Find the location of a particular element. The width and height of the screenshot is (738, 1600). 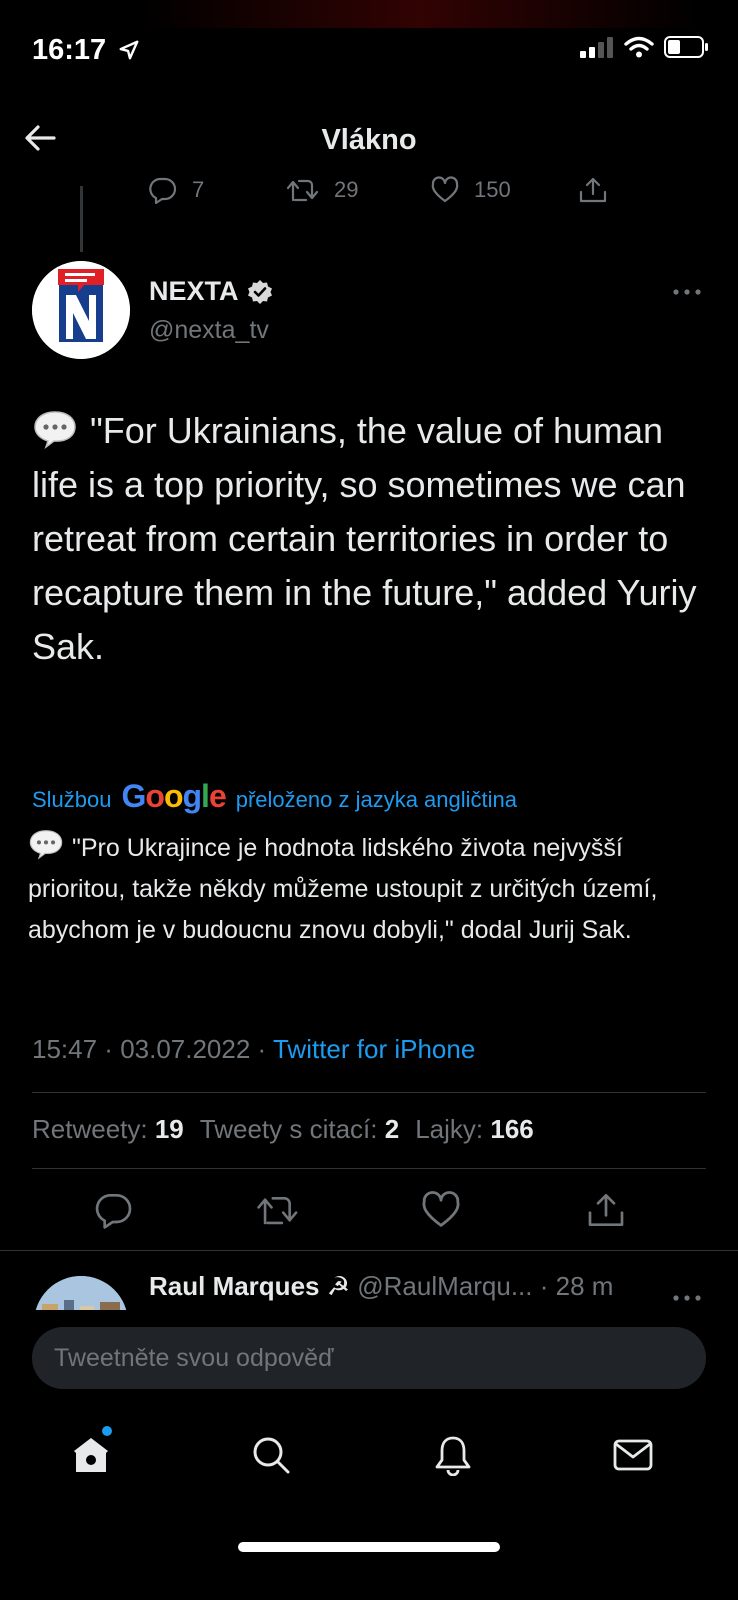

status-icons is located at coordinates (644, 47).